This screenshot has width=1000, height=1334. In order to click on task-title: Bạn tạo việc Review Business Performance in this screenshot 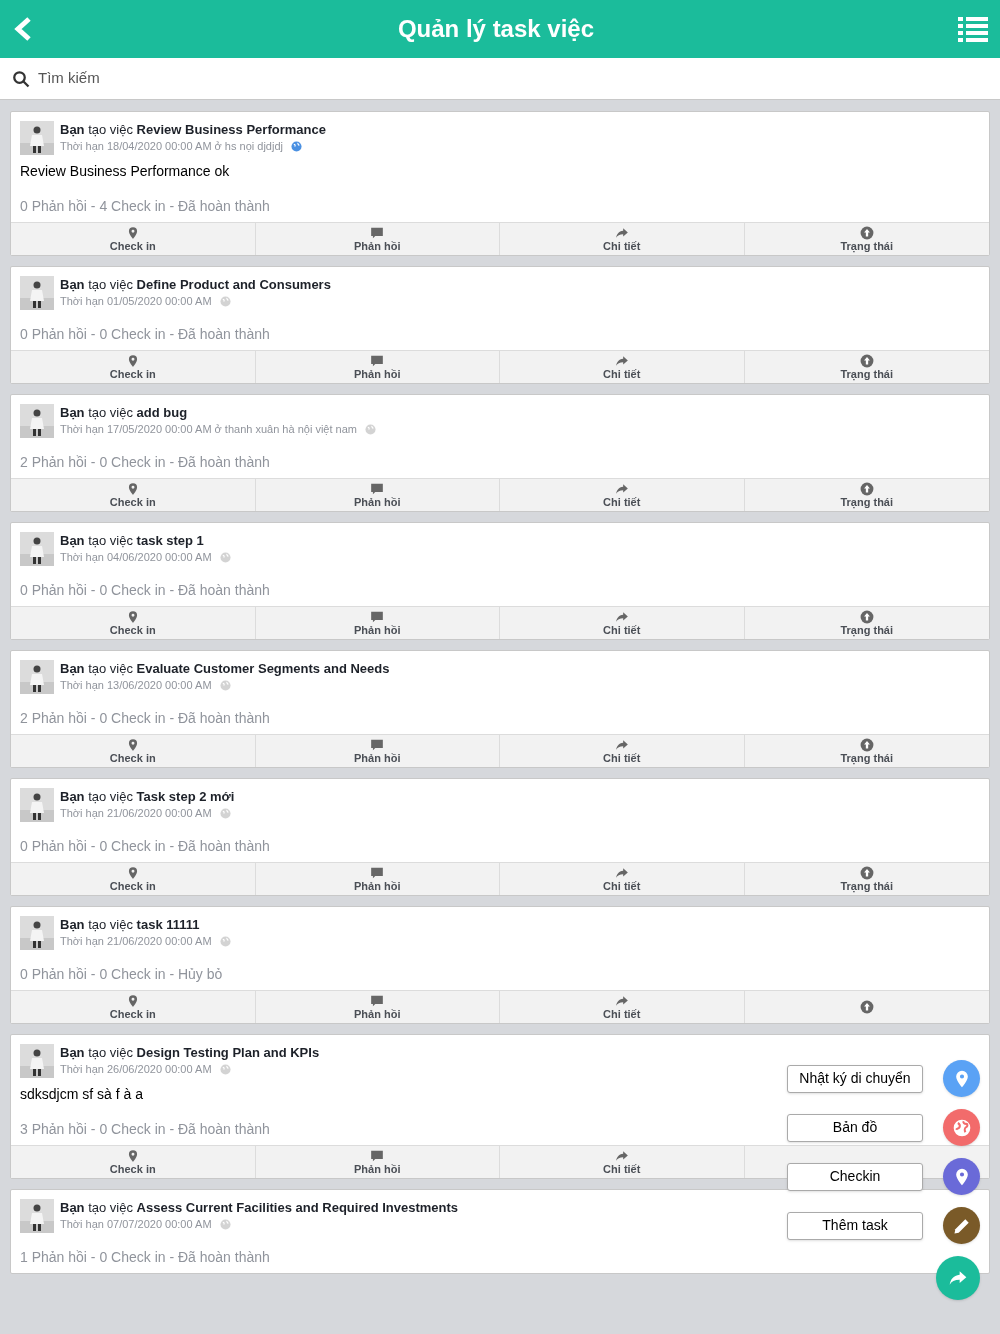, I will do `click(193, 129)`.